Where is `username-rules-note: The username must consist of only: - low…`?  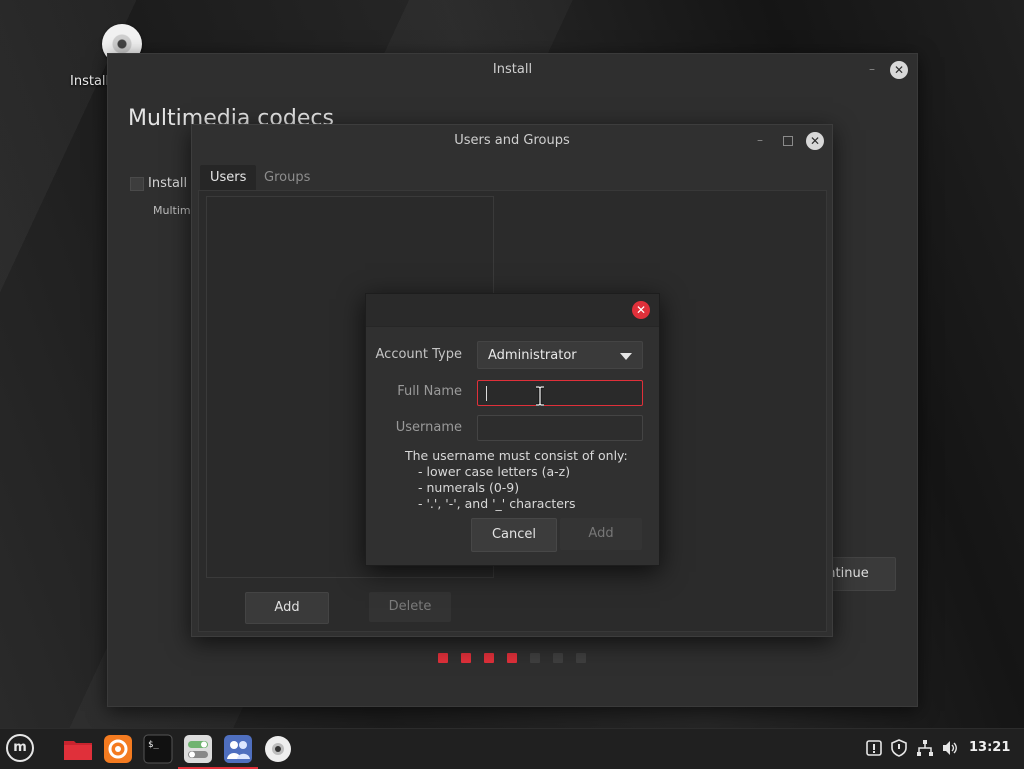 username-rules-note: The username must consist of only: - low… is located at coordinates (516, 480).